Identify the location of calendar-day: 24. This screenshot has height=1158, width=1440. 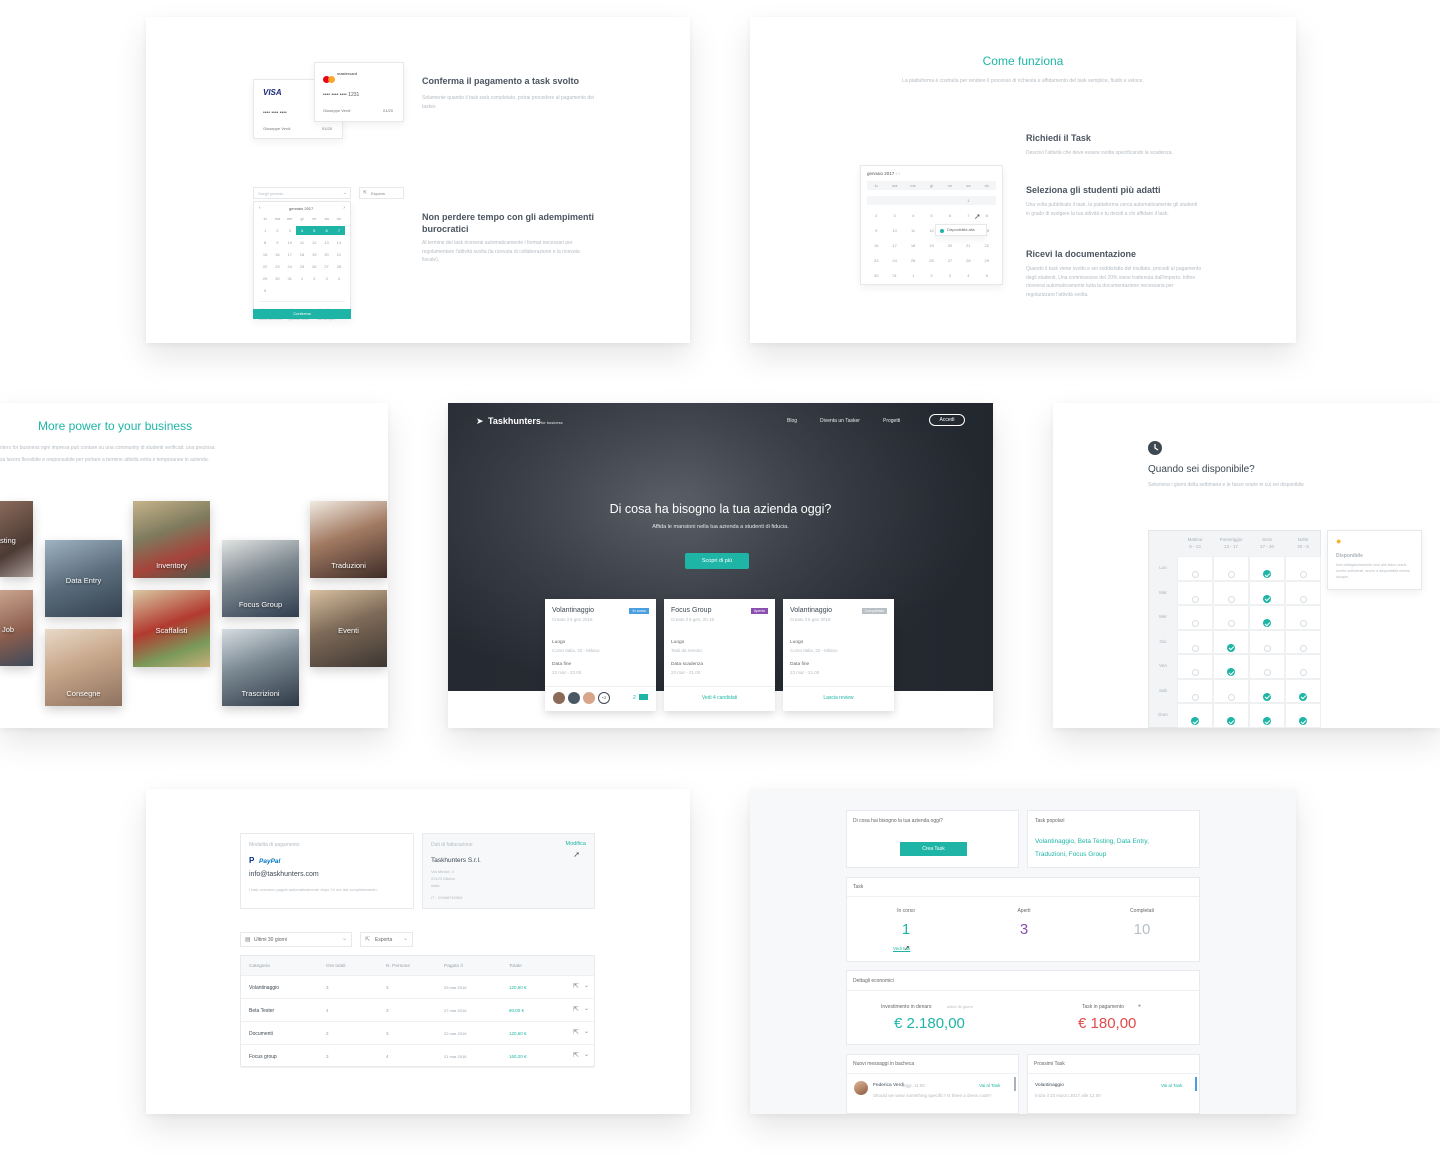
(290, 266).